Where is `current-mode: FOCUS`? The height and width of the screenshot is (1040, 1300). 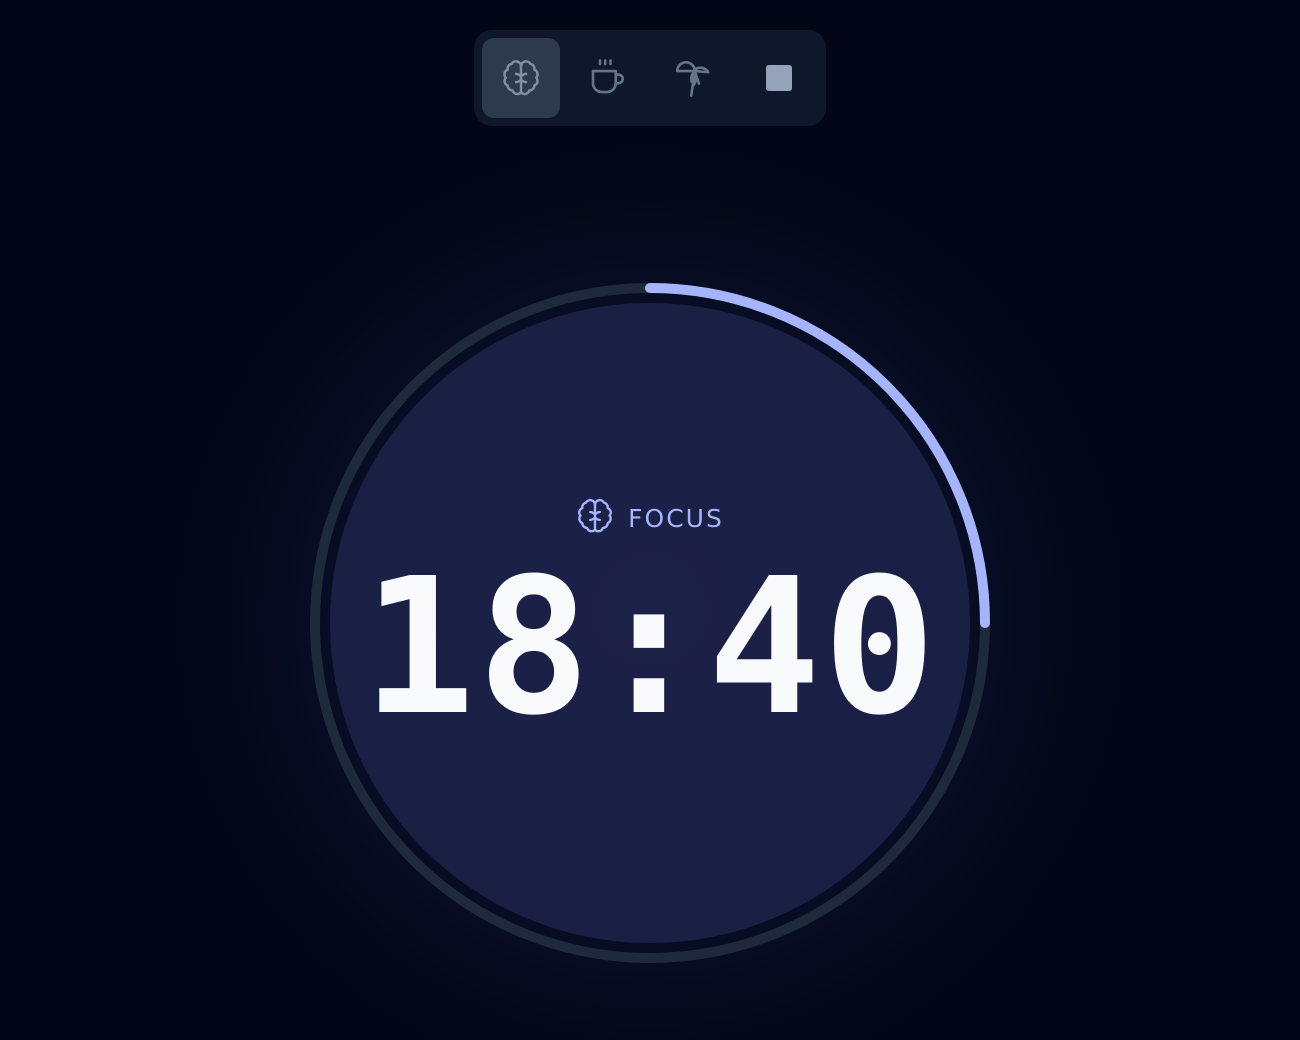 current-mode: FOCUS is located at coordinates (650, 518).